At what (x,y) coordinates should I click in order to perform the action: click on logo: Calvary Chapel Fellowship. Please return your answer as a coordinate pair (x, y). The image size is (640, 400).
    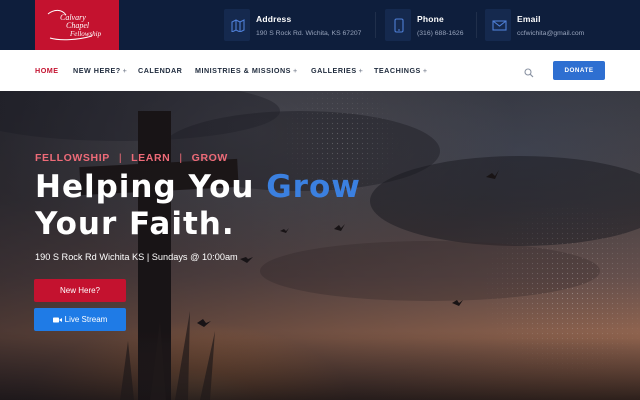
    Looking at the image, I should click on (77, 25).